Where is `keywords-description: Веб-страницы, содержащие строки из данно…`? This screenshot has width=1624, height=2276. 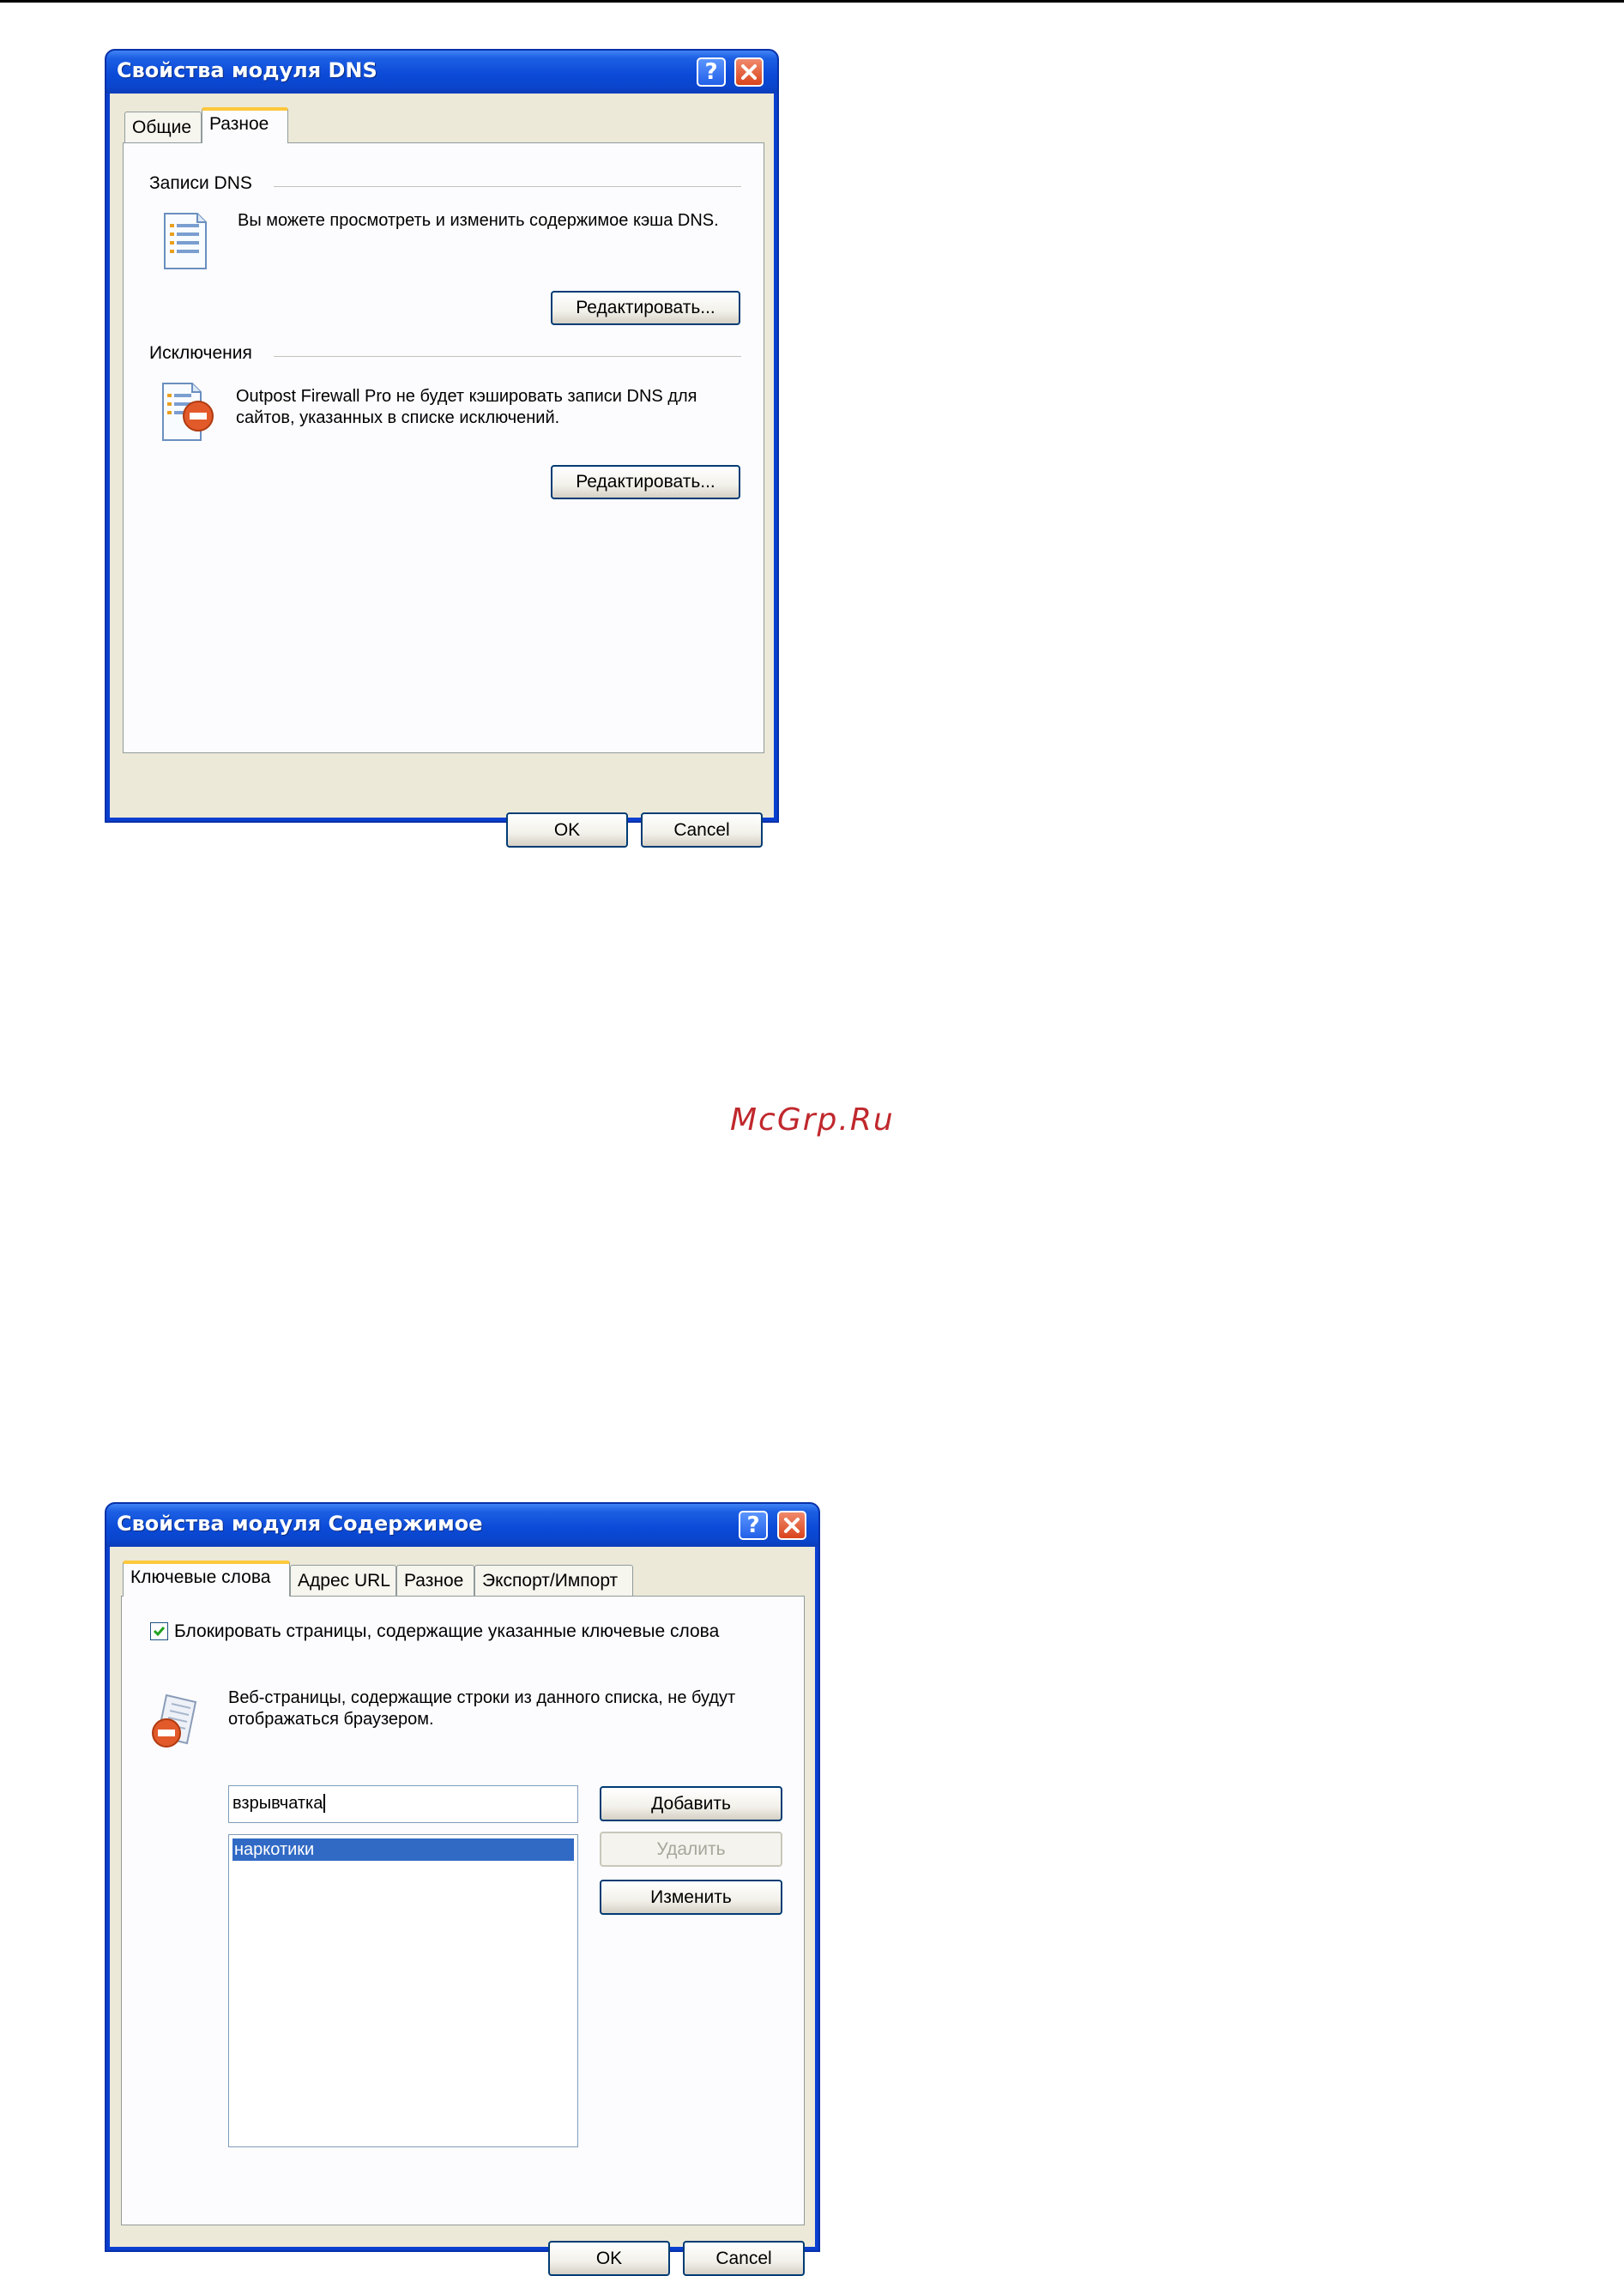 keywords-description: Веб-страницы, содержащие строки из данно… is located at coordinates (482, 1708).